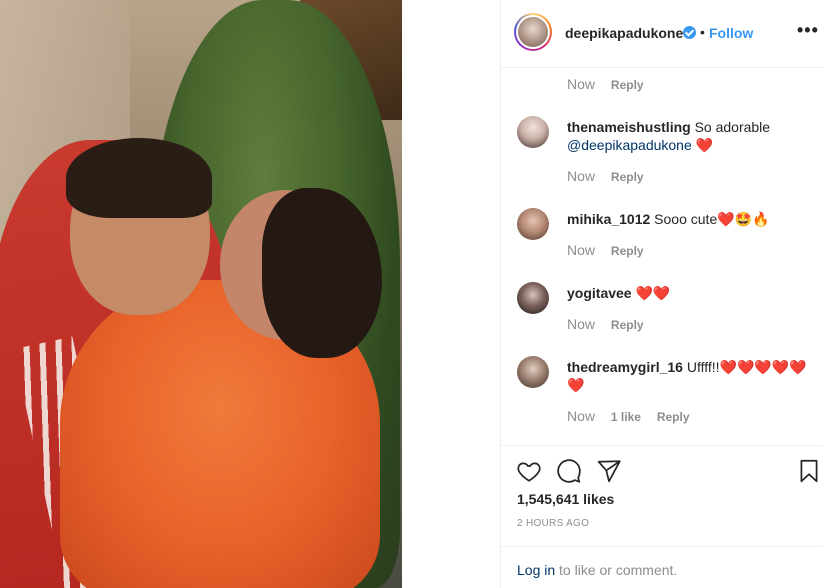  I want to click on comment-body: Sooo cute, so click(684, 219).